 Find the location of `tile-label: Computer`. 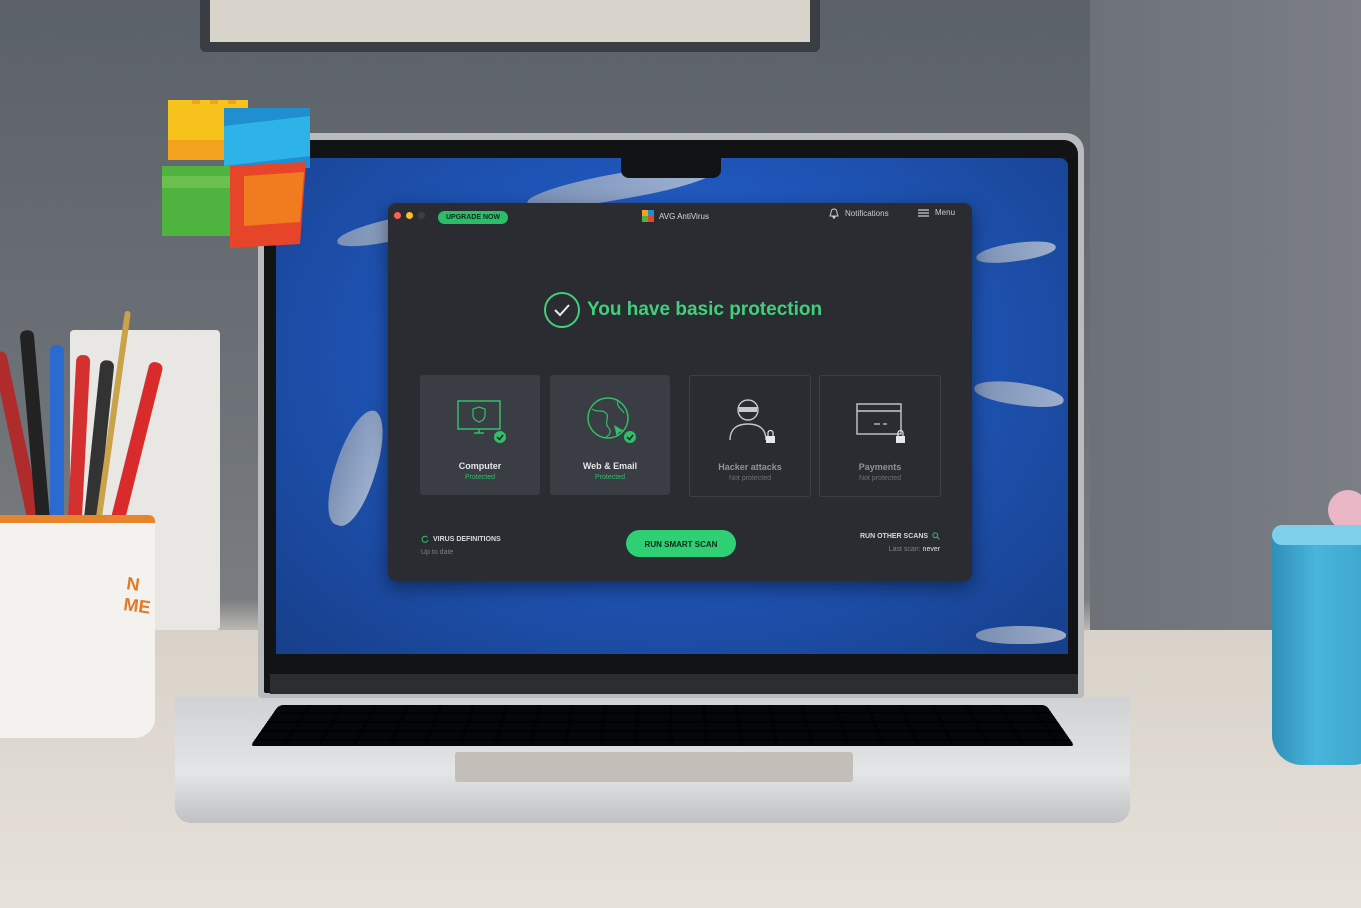

tile-label: Computer is located at coordinates (480, 466).